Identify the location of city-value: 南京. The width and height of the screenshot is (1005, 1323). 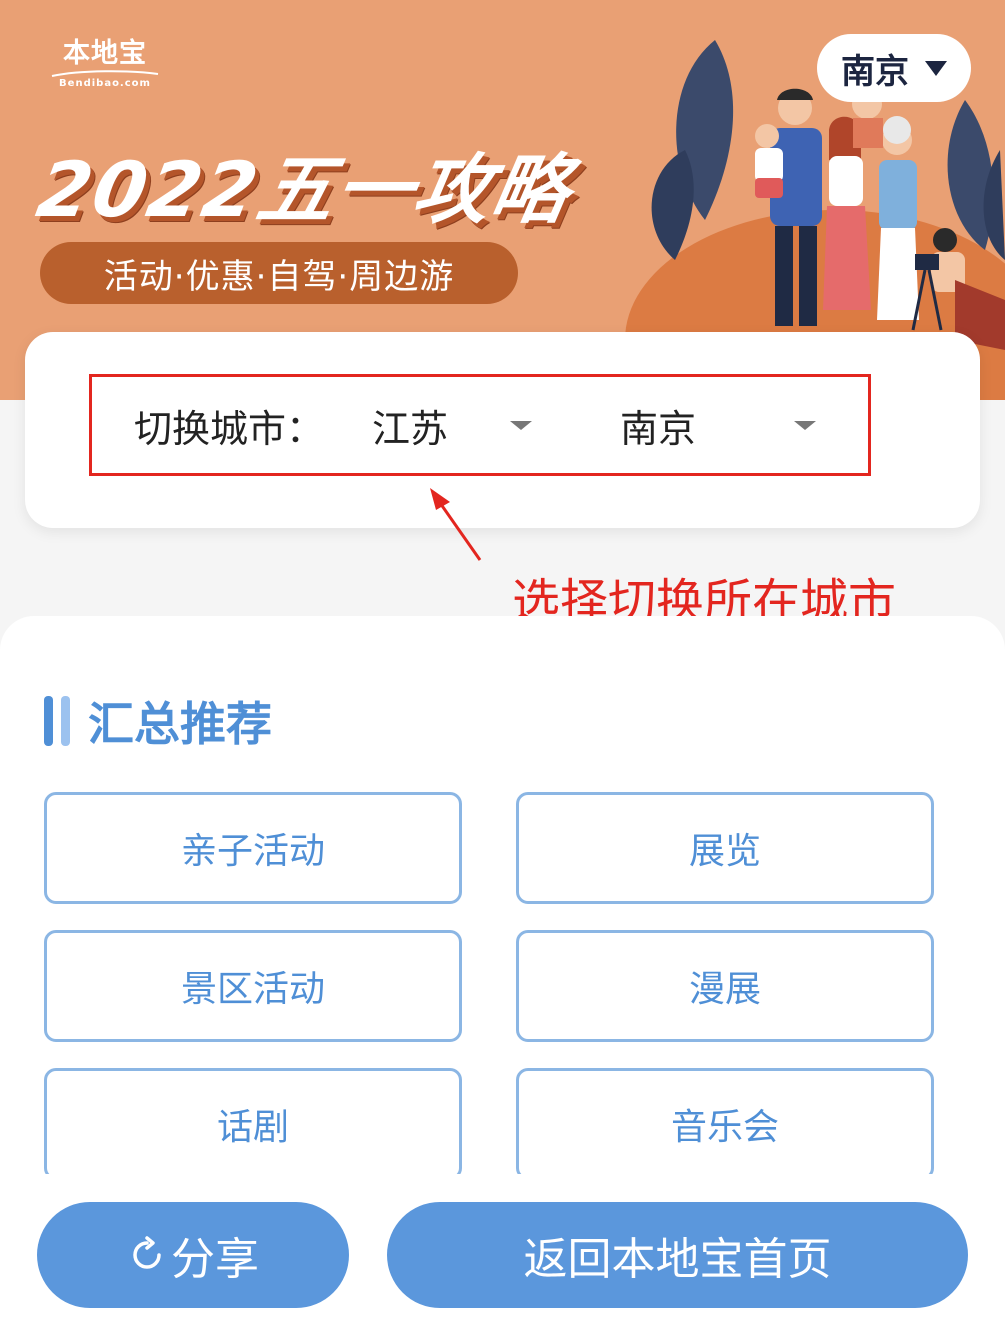
(658, 428).